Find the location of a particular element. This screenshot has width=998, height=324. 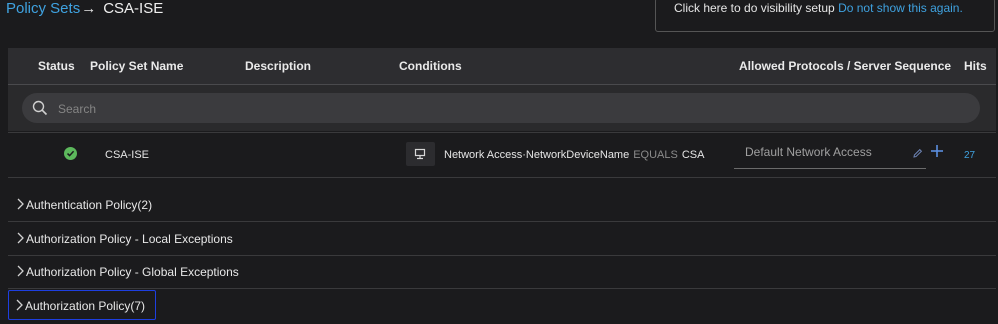

section-authorization-policy: Authorization Policy(7) is located at coordinates (82, 305).